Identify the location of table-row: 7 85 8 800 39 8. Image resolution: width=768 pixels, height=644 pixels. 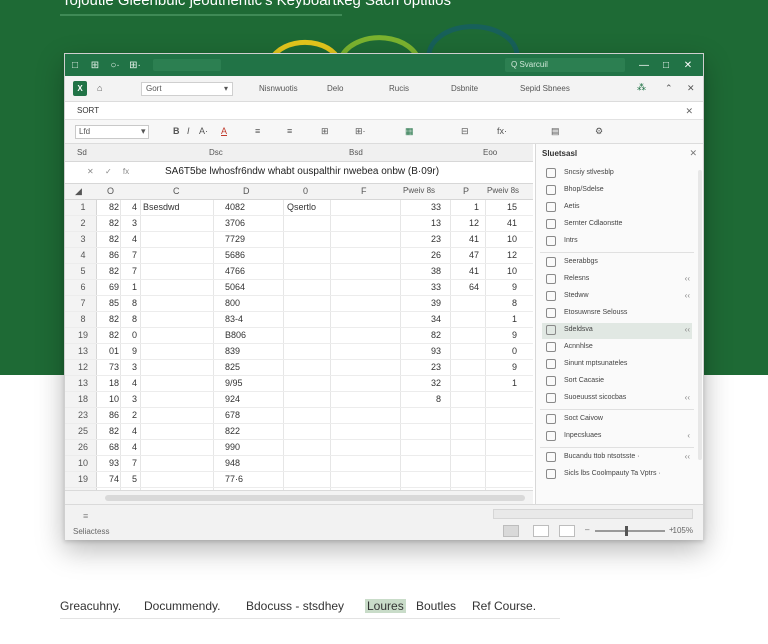
(299, 304).